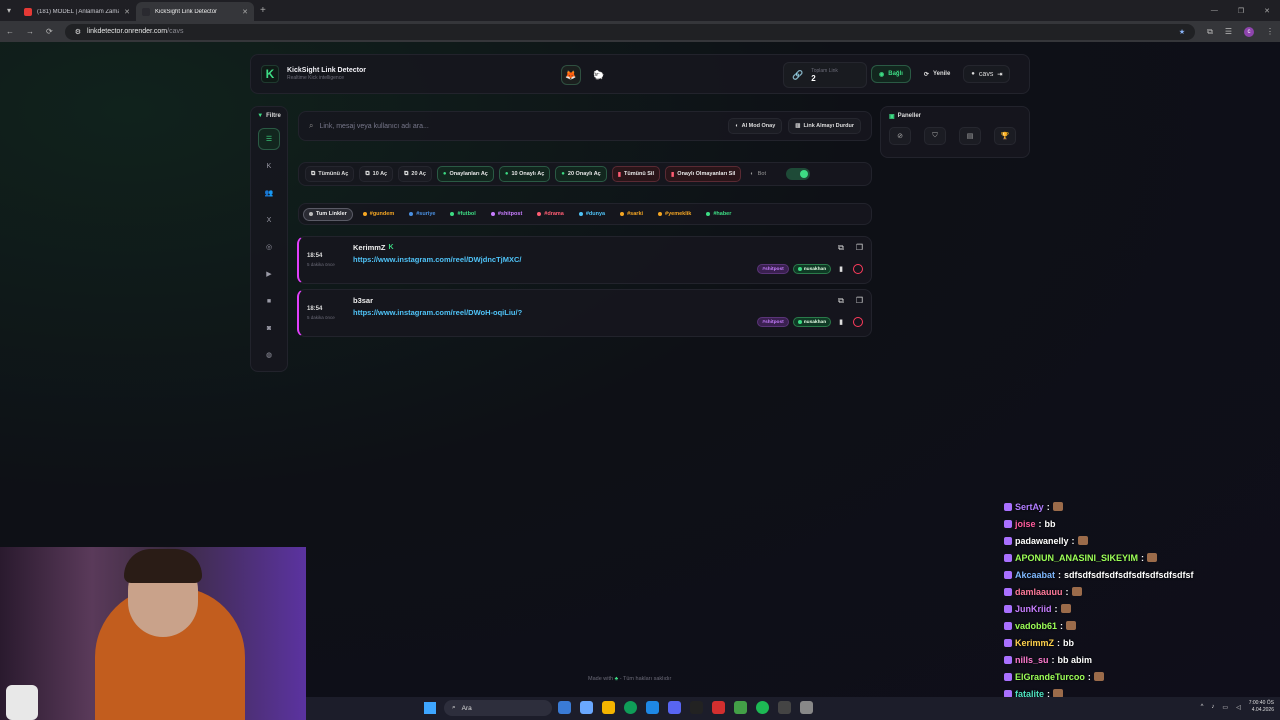 The image size is (1280, 720). What do you see at coordinates (824, 126) in the screenshot?
I see `stop-links-button: ▥ Link Almayı Durdur` at bounding box center [824, 126].